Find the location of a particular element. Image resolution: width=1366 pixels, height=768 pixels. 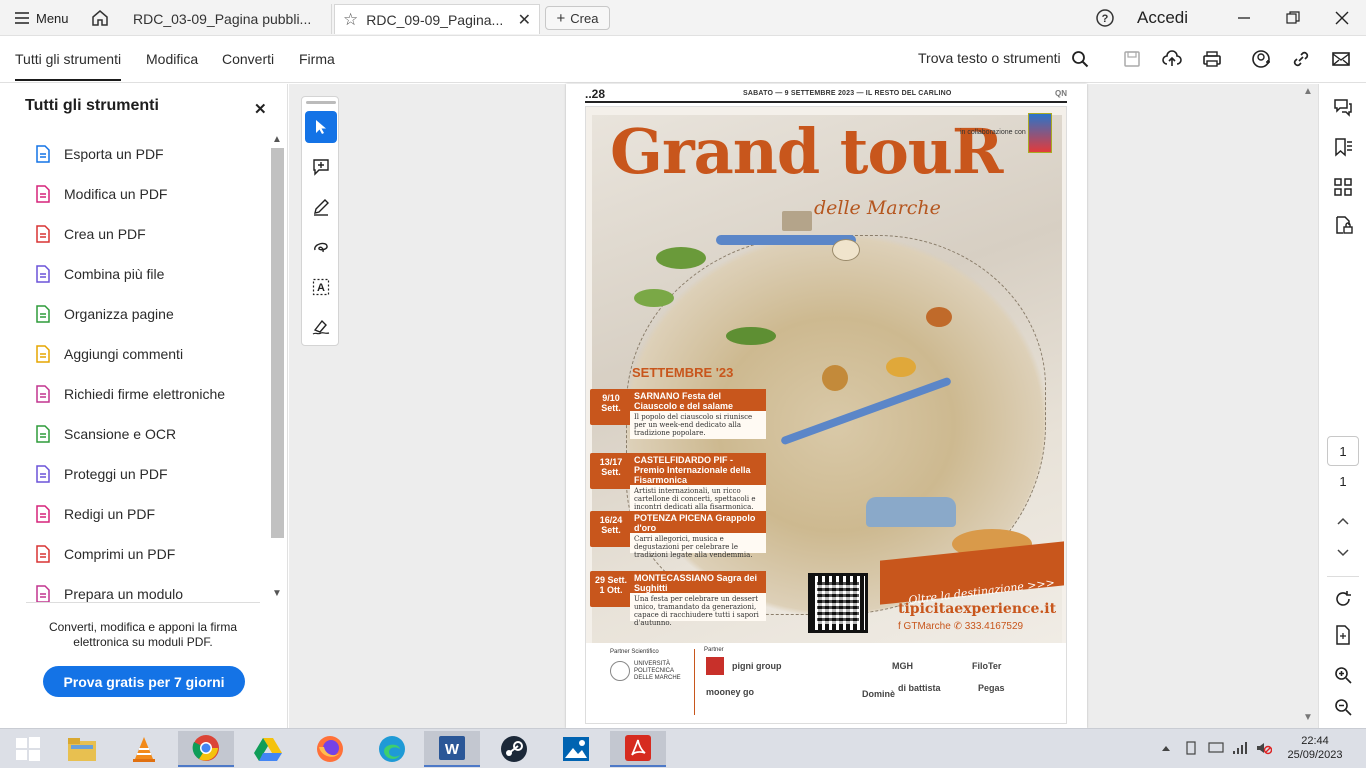

find-tools-label: Trova testo o strumenti is located at coordinates (989, 58).